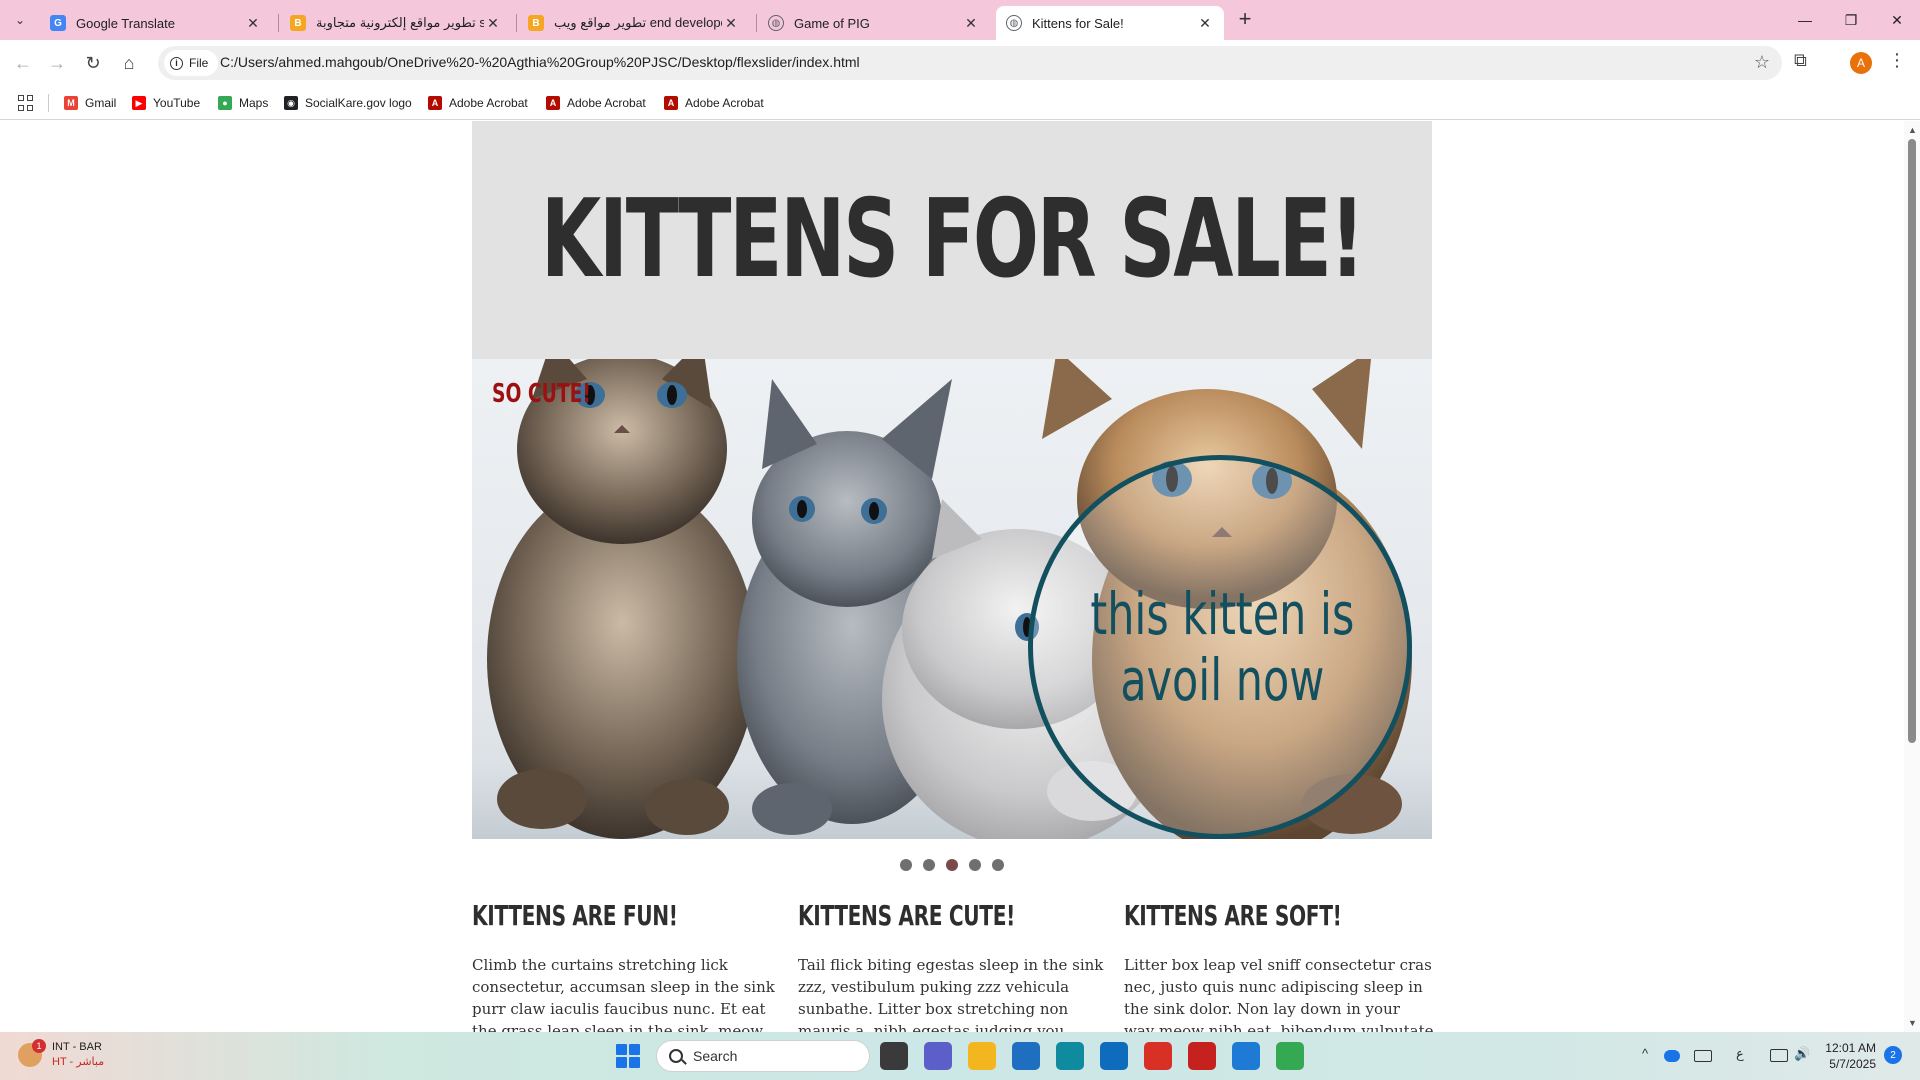  Describe the element at coordinates (952, 239) in the screenshot. I see `page-title: KITTENS FOR SALE!` at that location.